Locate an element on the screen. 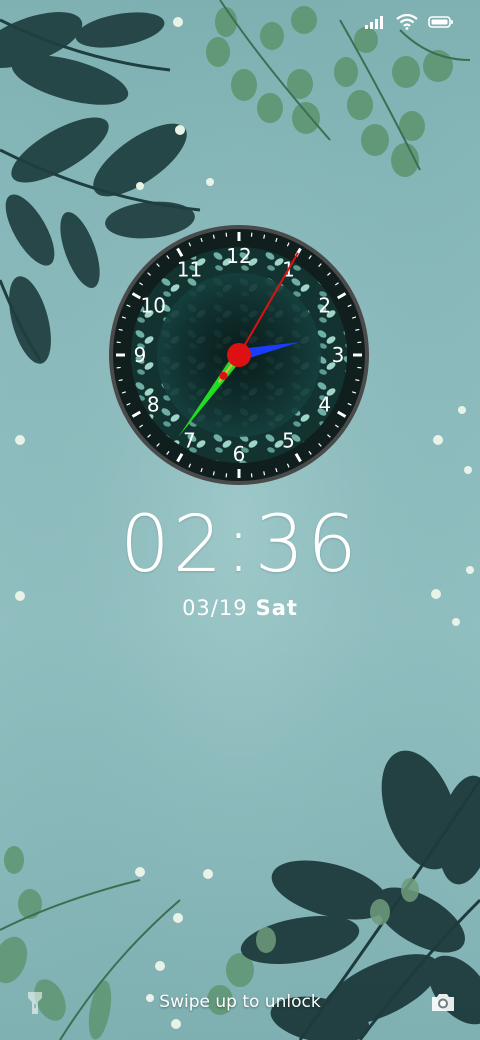 The width and height of the screenshot is (480, 1040). clock-numeral: 3 is located at coordinates (338, 355).